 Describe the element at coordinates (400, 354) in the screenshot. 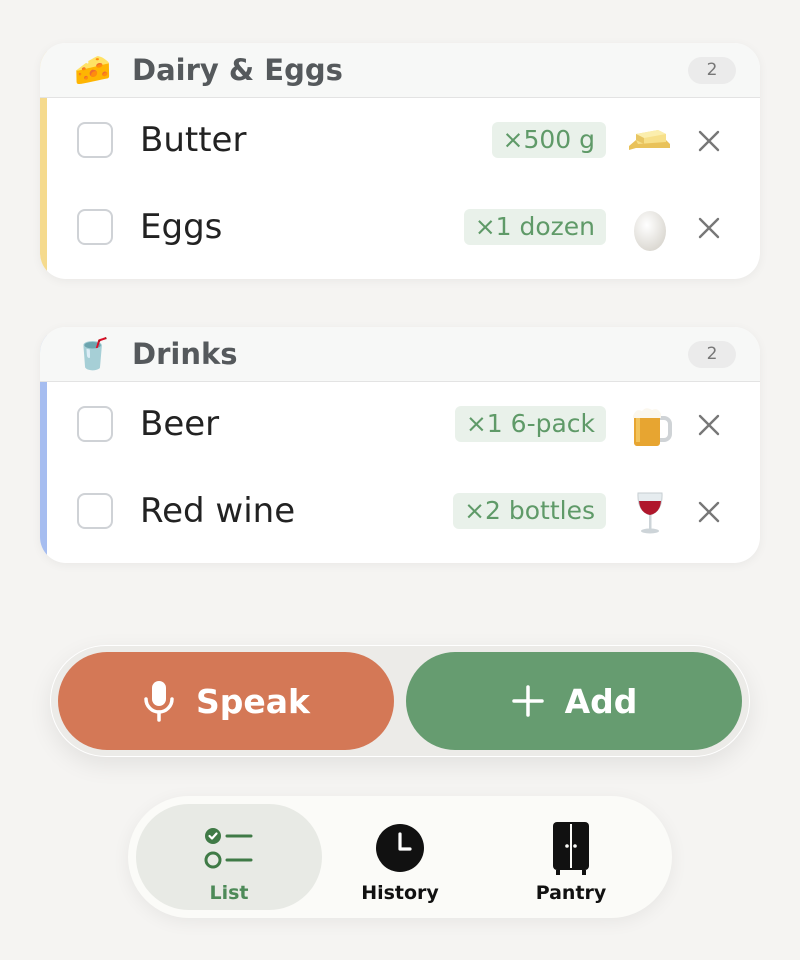

I see `category-header: 🥤 Drinks 2` at that location.